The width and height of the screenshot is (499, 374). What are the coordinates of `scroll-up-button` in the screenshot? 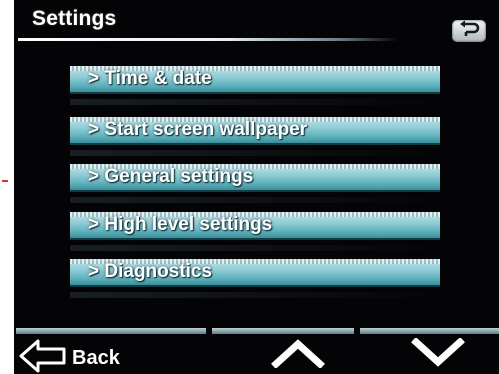 It's located at (298, 355).